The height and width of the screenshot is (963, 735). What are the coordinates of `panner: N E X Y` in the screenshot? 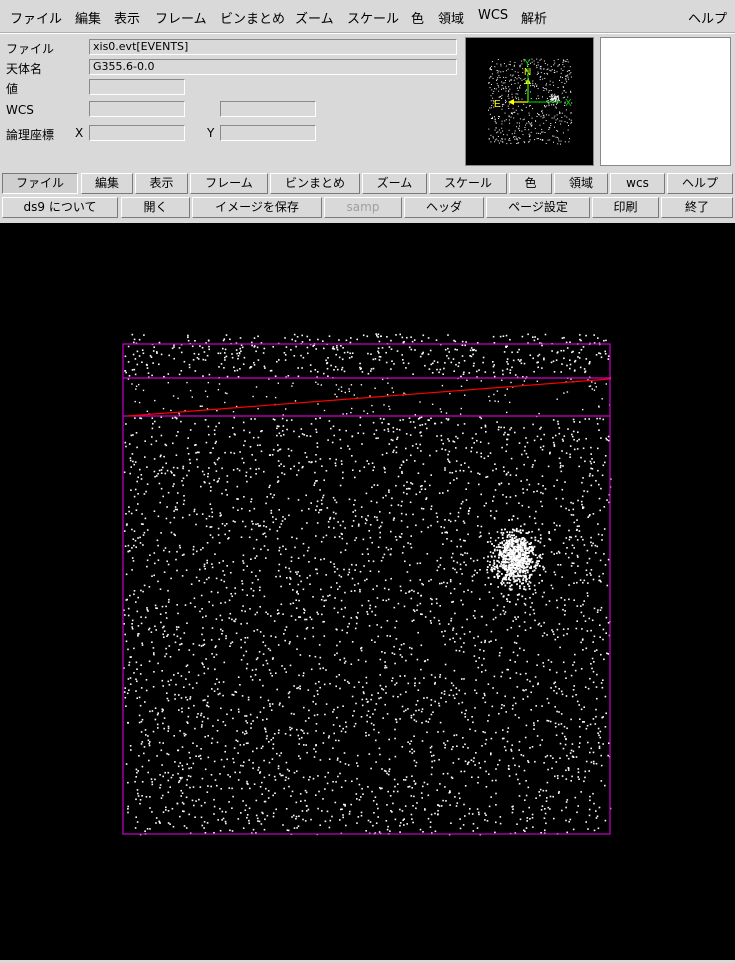 It's located at (529, 101).